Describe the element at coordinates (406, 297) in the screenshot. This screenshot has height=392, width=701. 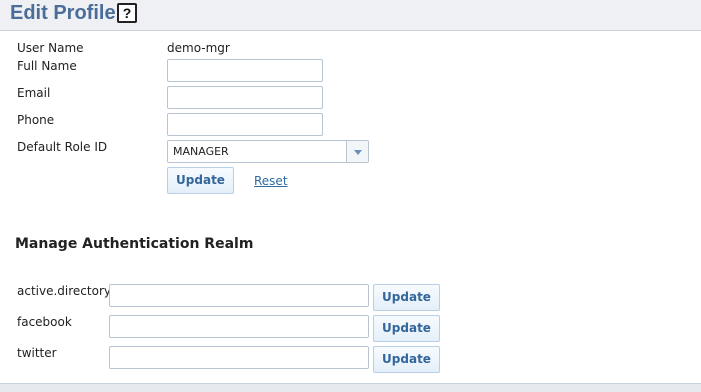
I see `realm-update-button-active-directory: Update` at that location.